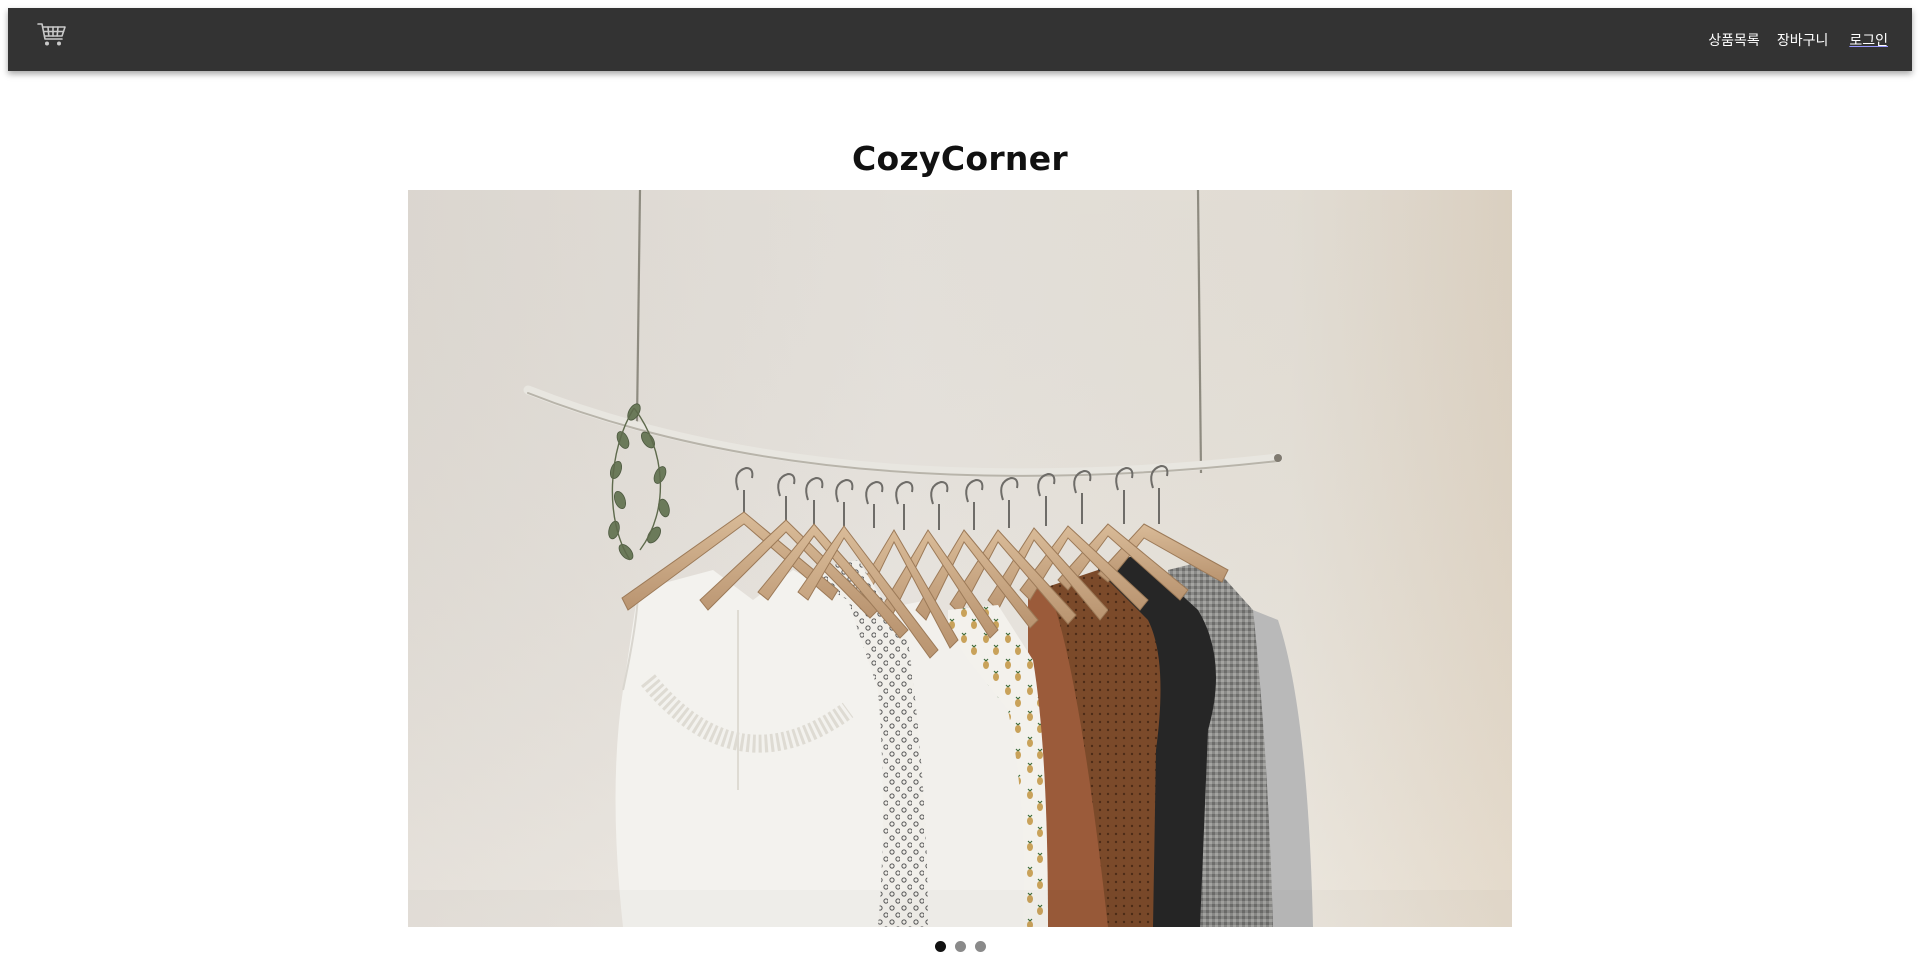  What do you see at coordinates (960, 158) in the screenshot?
I see `page-title: CozyCorner` at bounding box center [960, 158].